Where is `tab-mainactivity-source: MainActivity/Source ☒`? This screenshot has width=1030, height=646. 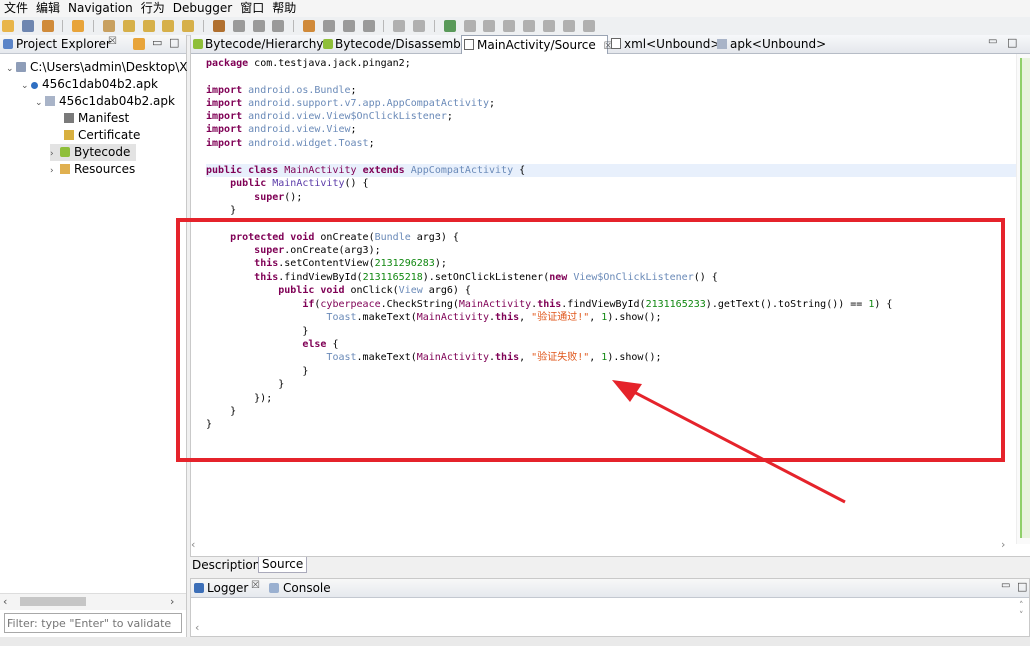 tab-mainactivity-source: MainActivity/Source ☒ is located at coordinates (537, 44).